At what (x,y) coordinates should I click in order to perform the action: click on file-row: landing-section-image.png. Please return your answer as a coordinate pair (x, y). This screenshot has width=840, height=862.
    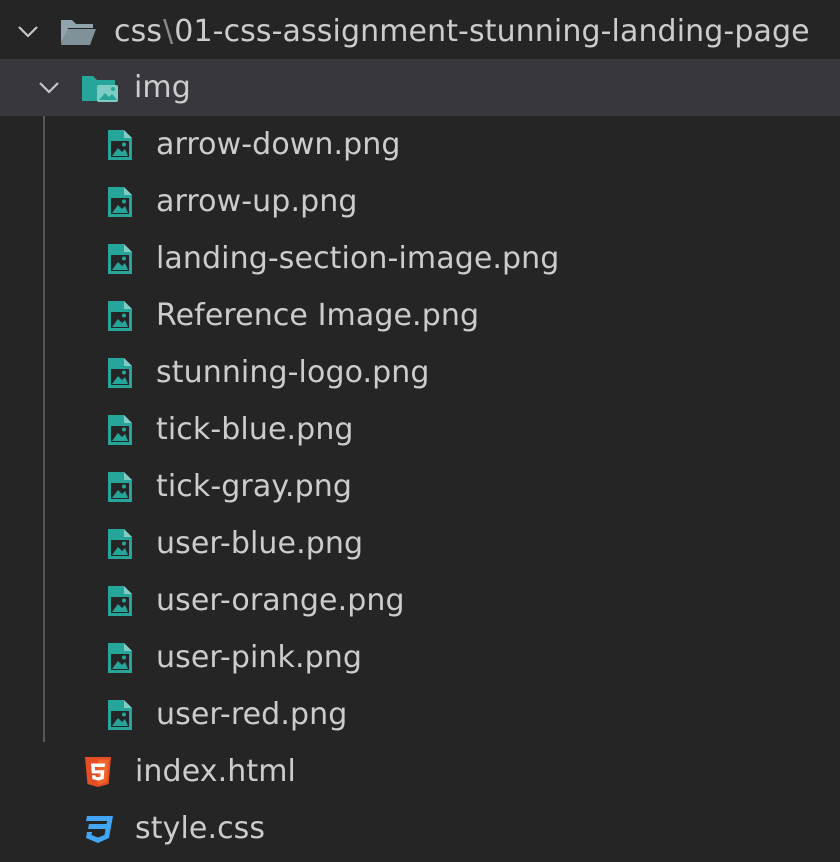
    Looking at the image, I should click on (420, 258).